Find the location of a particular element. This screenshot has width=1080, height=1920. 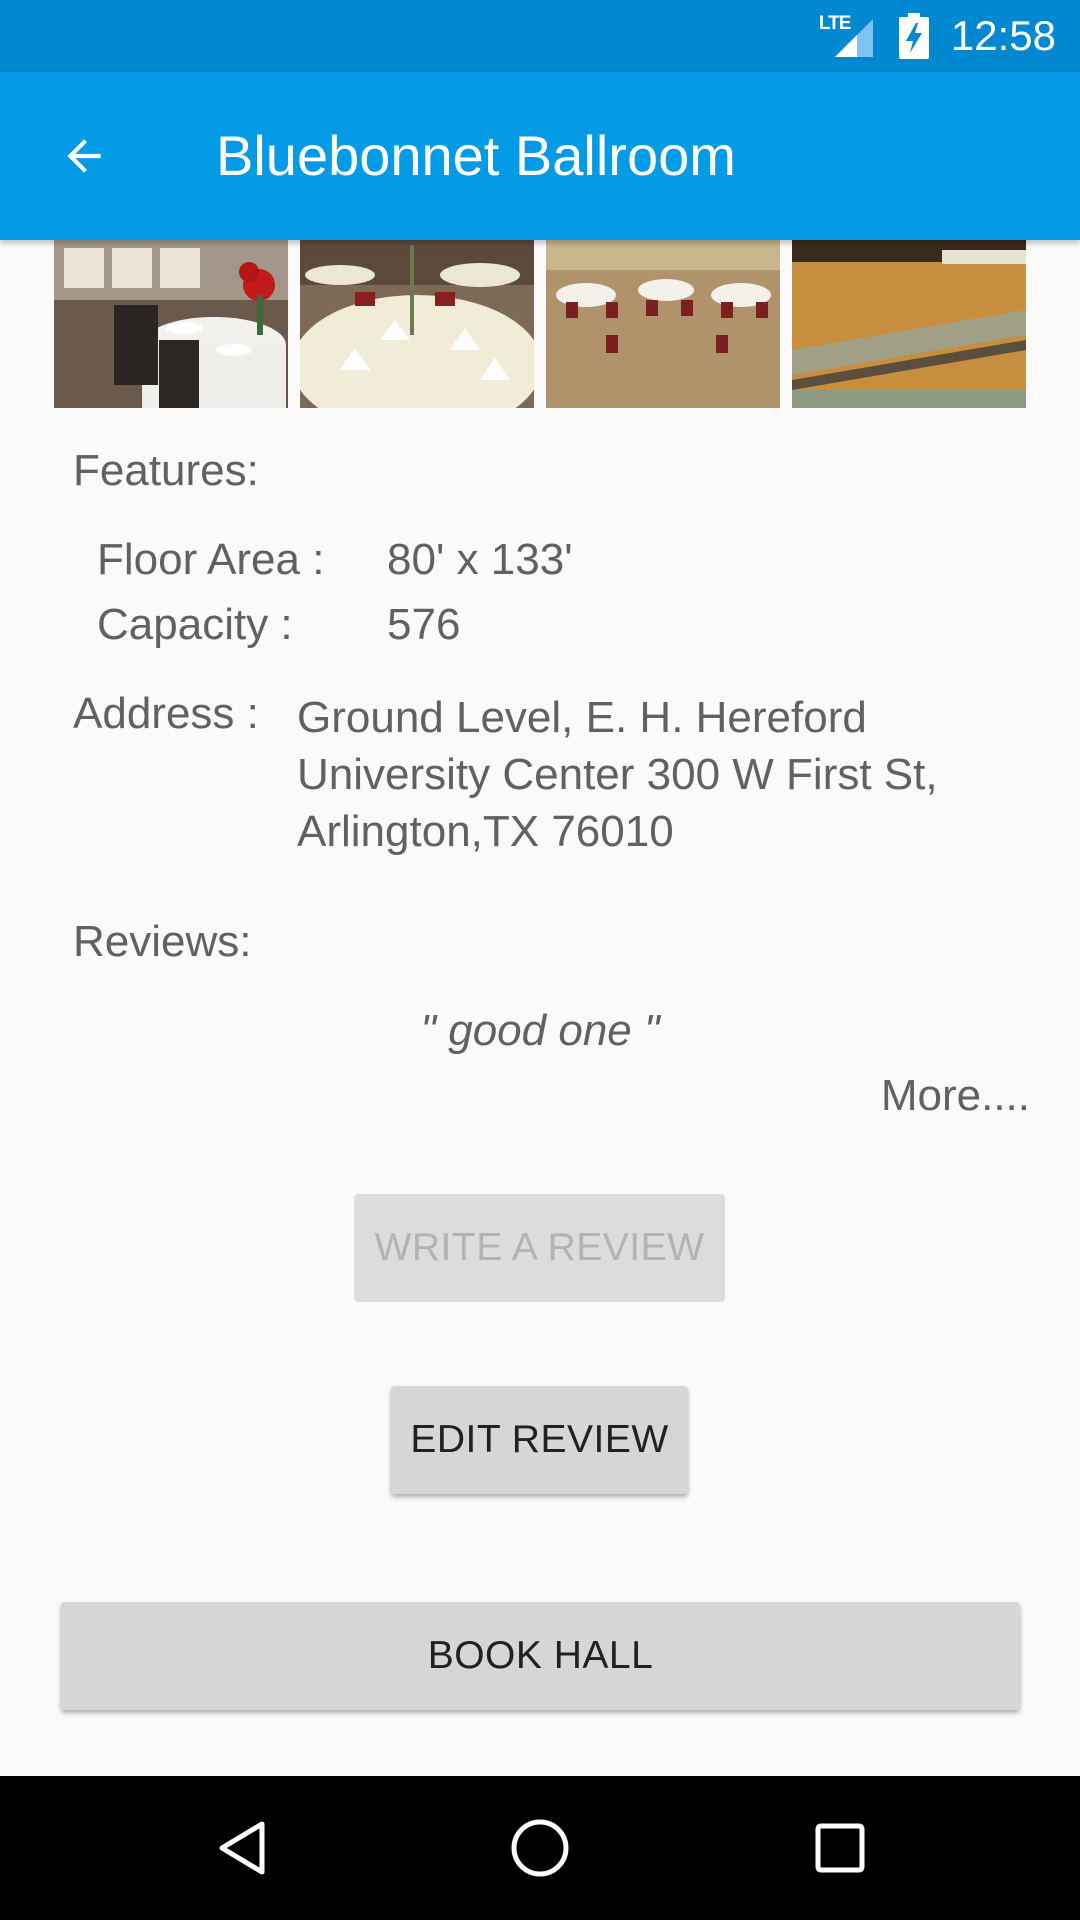

photo-gallery is located at coordinates (540, 324).